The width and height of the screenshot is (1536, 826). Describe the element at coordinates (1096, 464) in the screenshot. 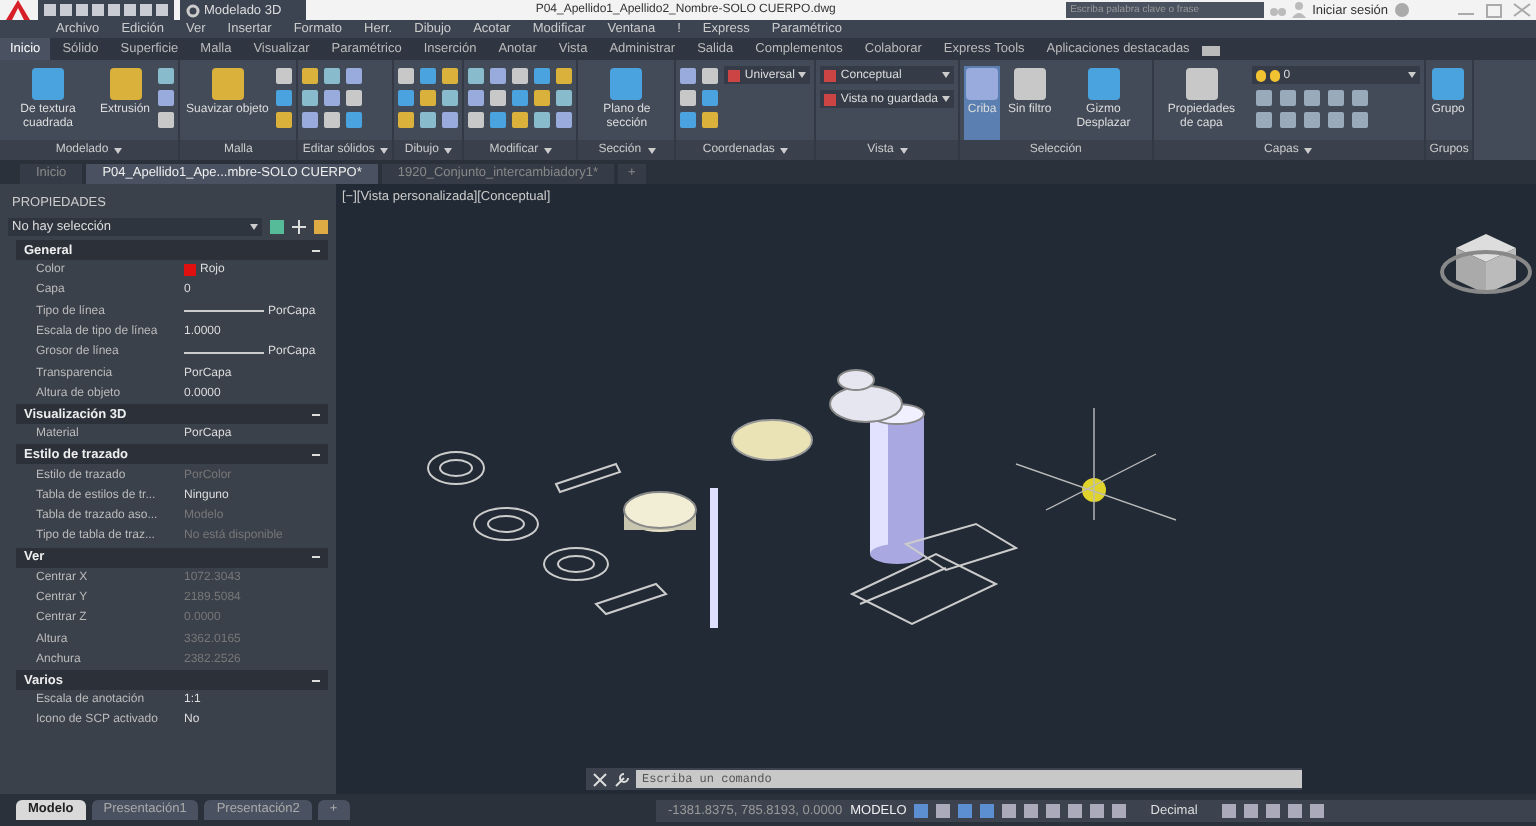

I see `light-icon` at that location.